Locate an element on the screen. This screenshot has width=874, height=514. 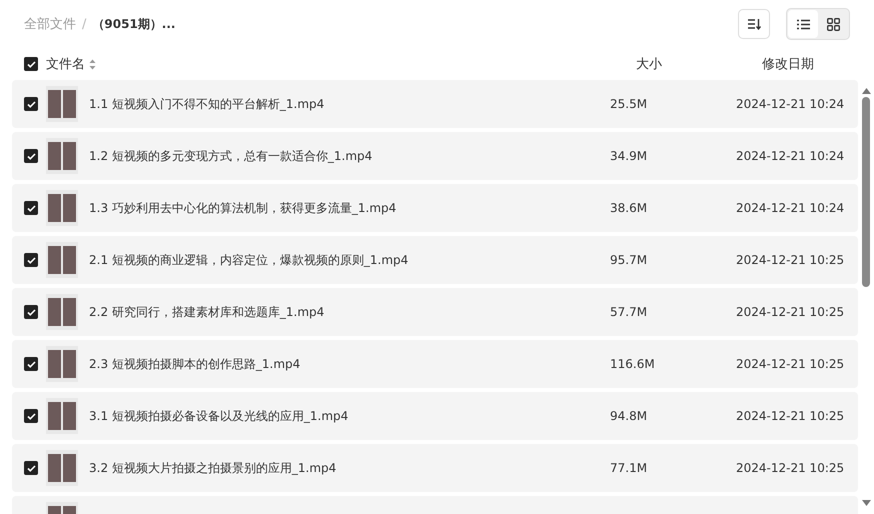
file-name: 2.1 短视频的商业逻辑，内容定位，爆款视频的原则_1.mp4 is located at coordinates (249, 260).